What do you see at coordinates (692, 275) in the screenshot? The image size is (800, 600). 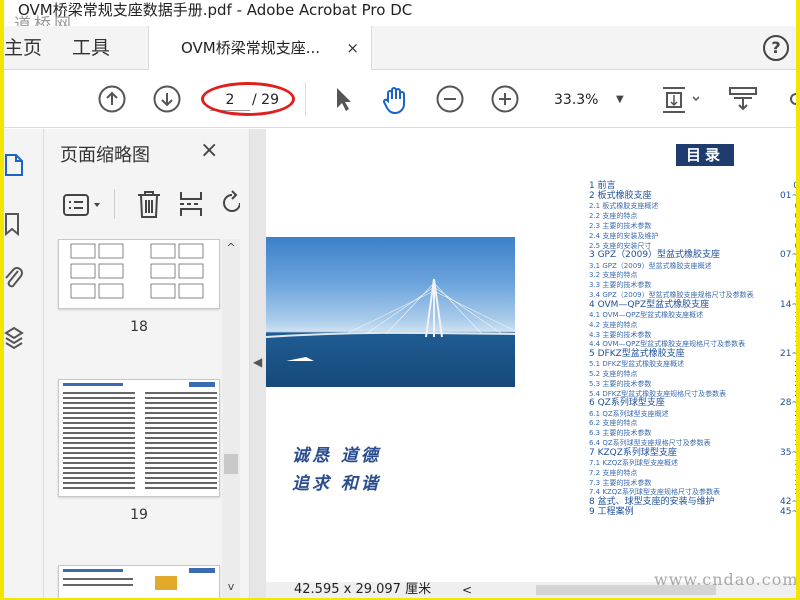 I see `toc-section: 3.2 支座的特点 0` at bounding box center [692, 275].